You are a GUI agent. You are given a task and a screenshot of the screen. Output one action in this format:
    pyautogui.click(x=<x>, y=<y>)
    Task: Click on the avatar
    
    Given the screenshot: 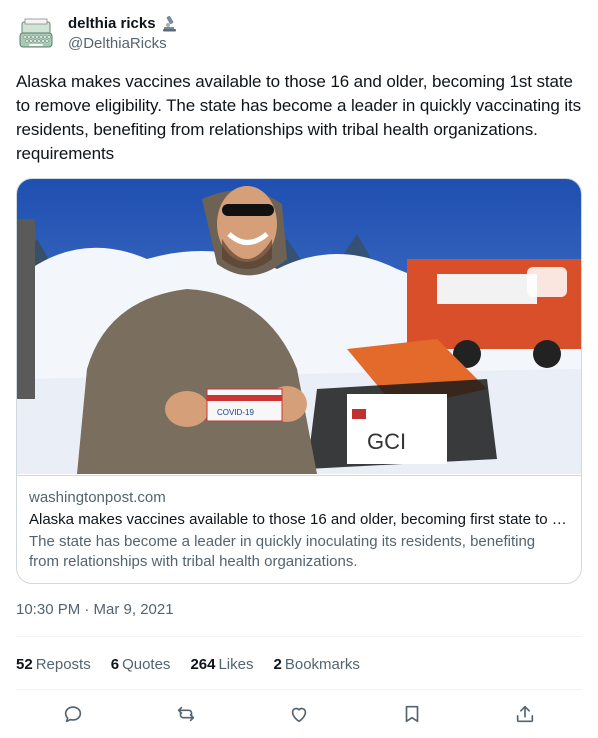 What is the action you would take?
    pyautogui.click(x=36, y=34)
    